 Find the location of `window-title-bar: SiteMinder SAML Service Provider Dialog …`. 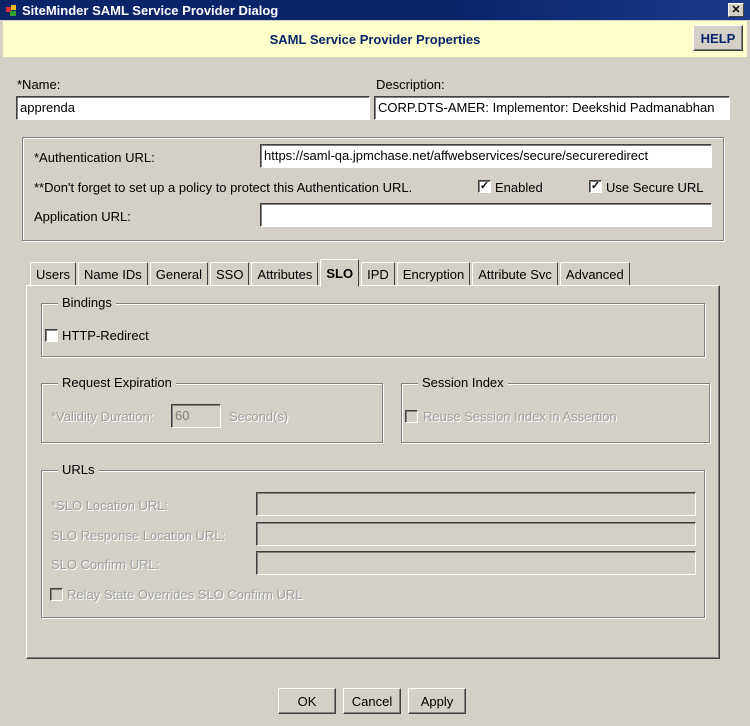

window-title-bar: SiteMinder SAML Service Provider Dialog … is located at coordinates (375, 10).